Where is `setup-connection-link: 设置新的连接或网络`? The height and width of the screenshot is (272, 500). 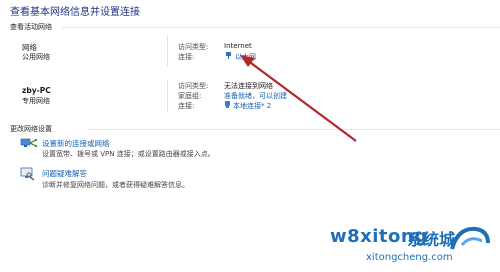
setup-connection-link: 设置新的连接或网络 is located at coordinates (76, 143).